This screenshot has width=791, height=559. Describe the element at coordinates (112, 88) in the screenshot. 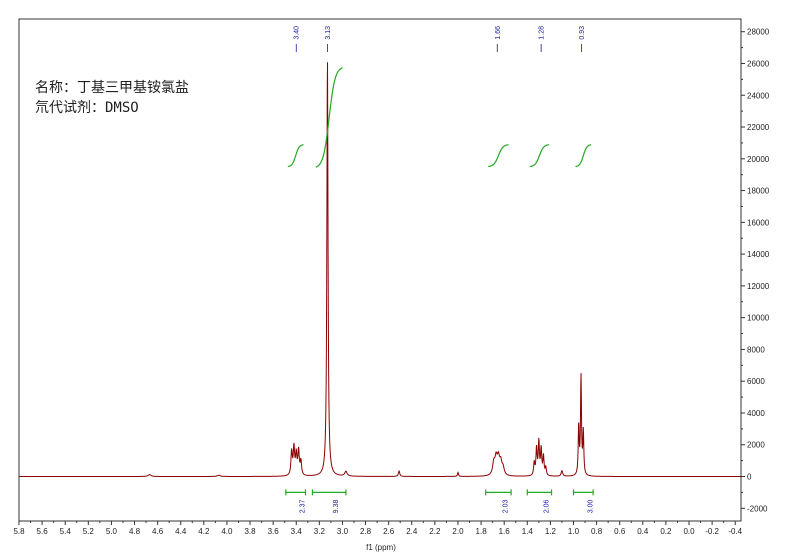

I see `compound-name: 名称：丁基三甲基铵氯盐` at that location.